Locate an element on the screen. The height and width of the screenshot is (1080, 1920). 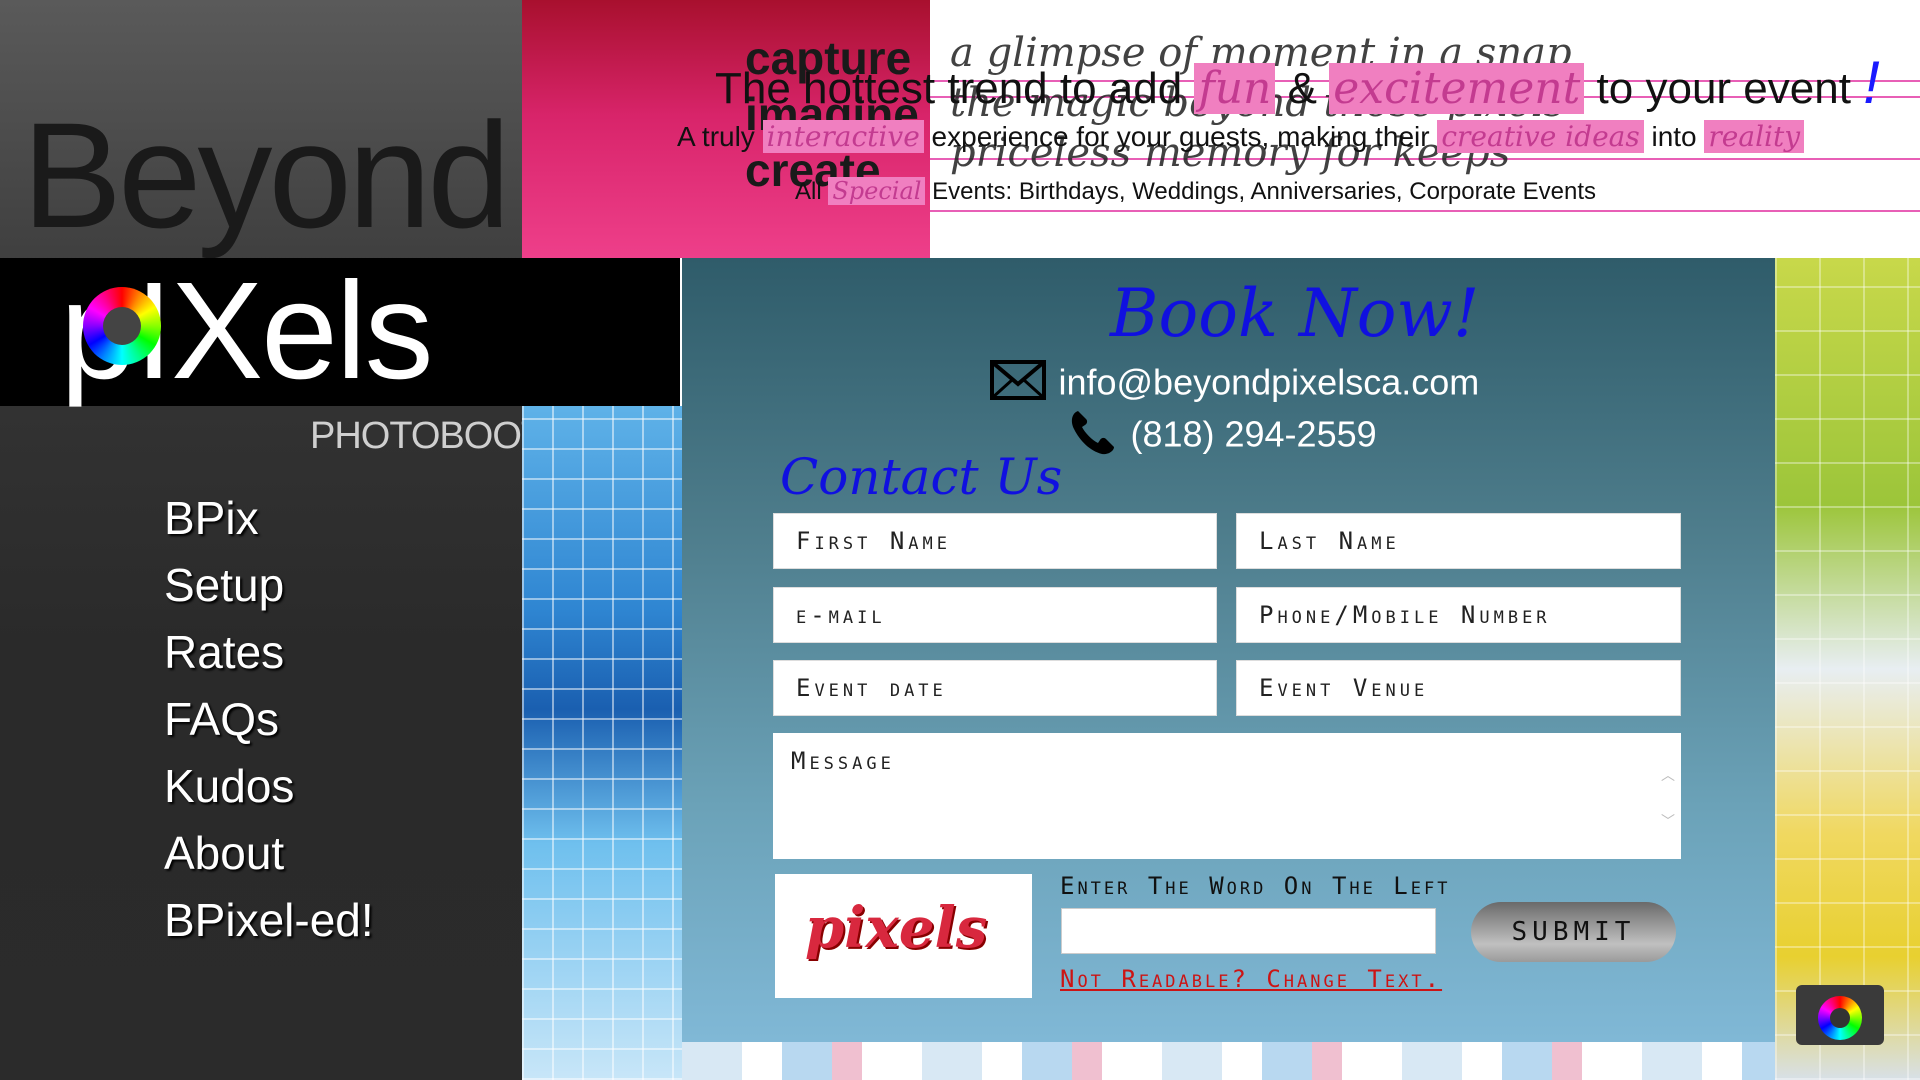
tagline-2-into: into is located at coordinates (1674, 136).